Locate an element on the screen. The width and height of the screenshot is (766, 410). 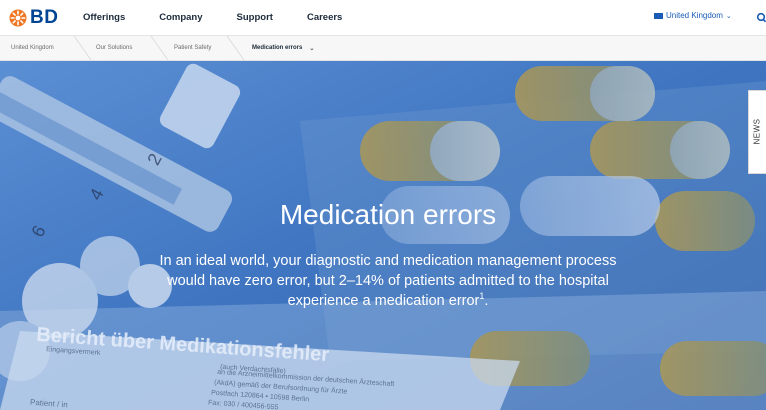
nav-company: Company is located at coordinates (180, 17).